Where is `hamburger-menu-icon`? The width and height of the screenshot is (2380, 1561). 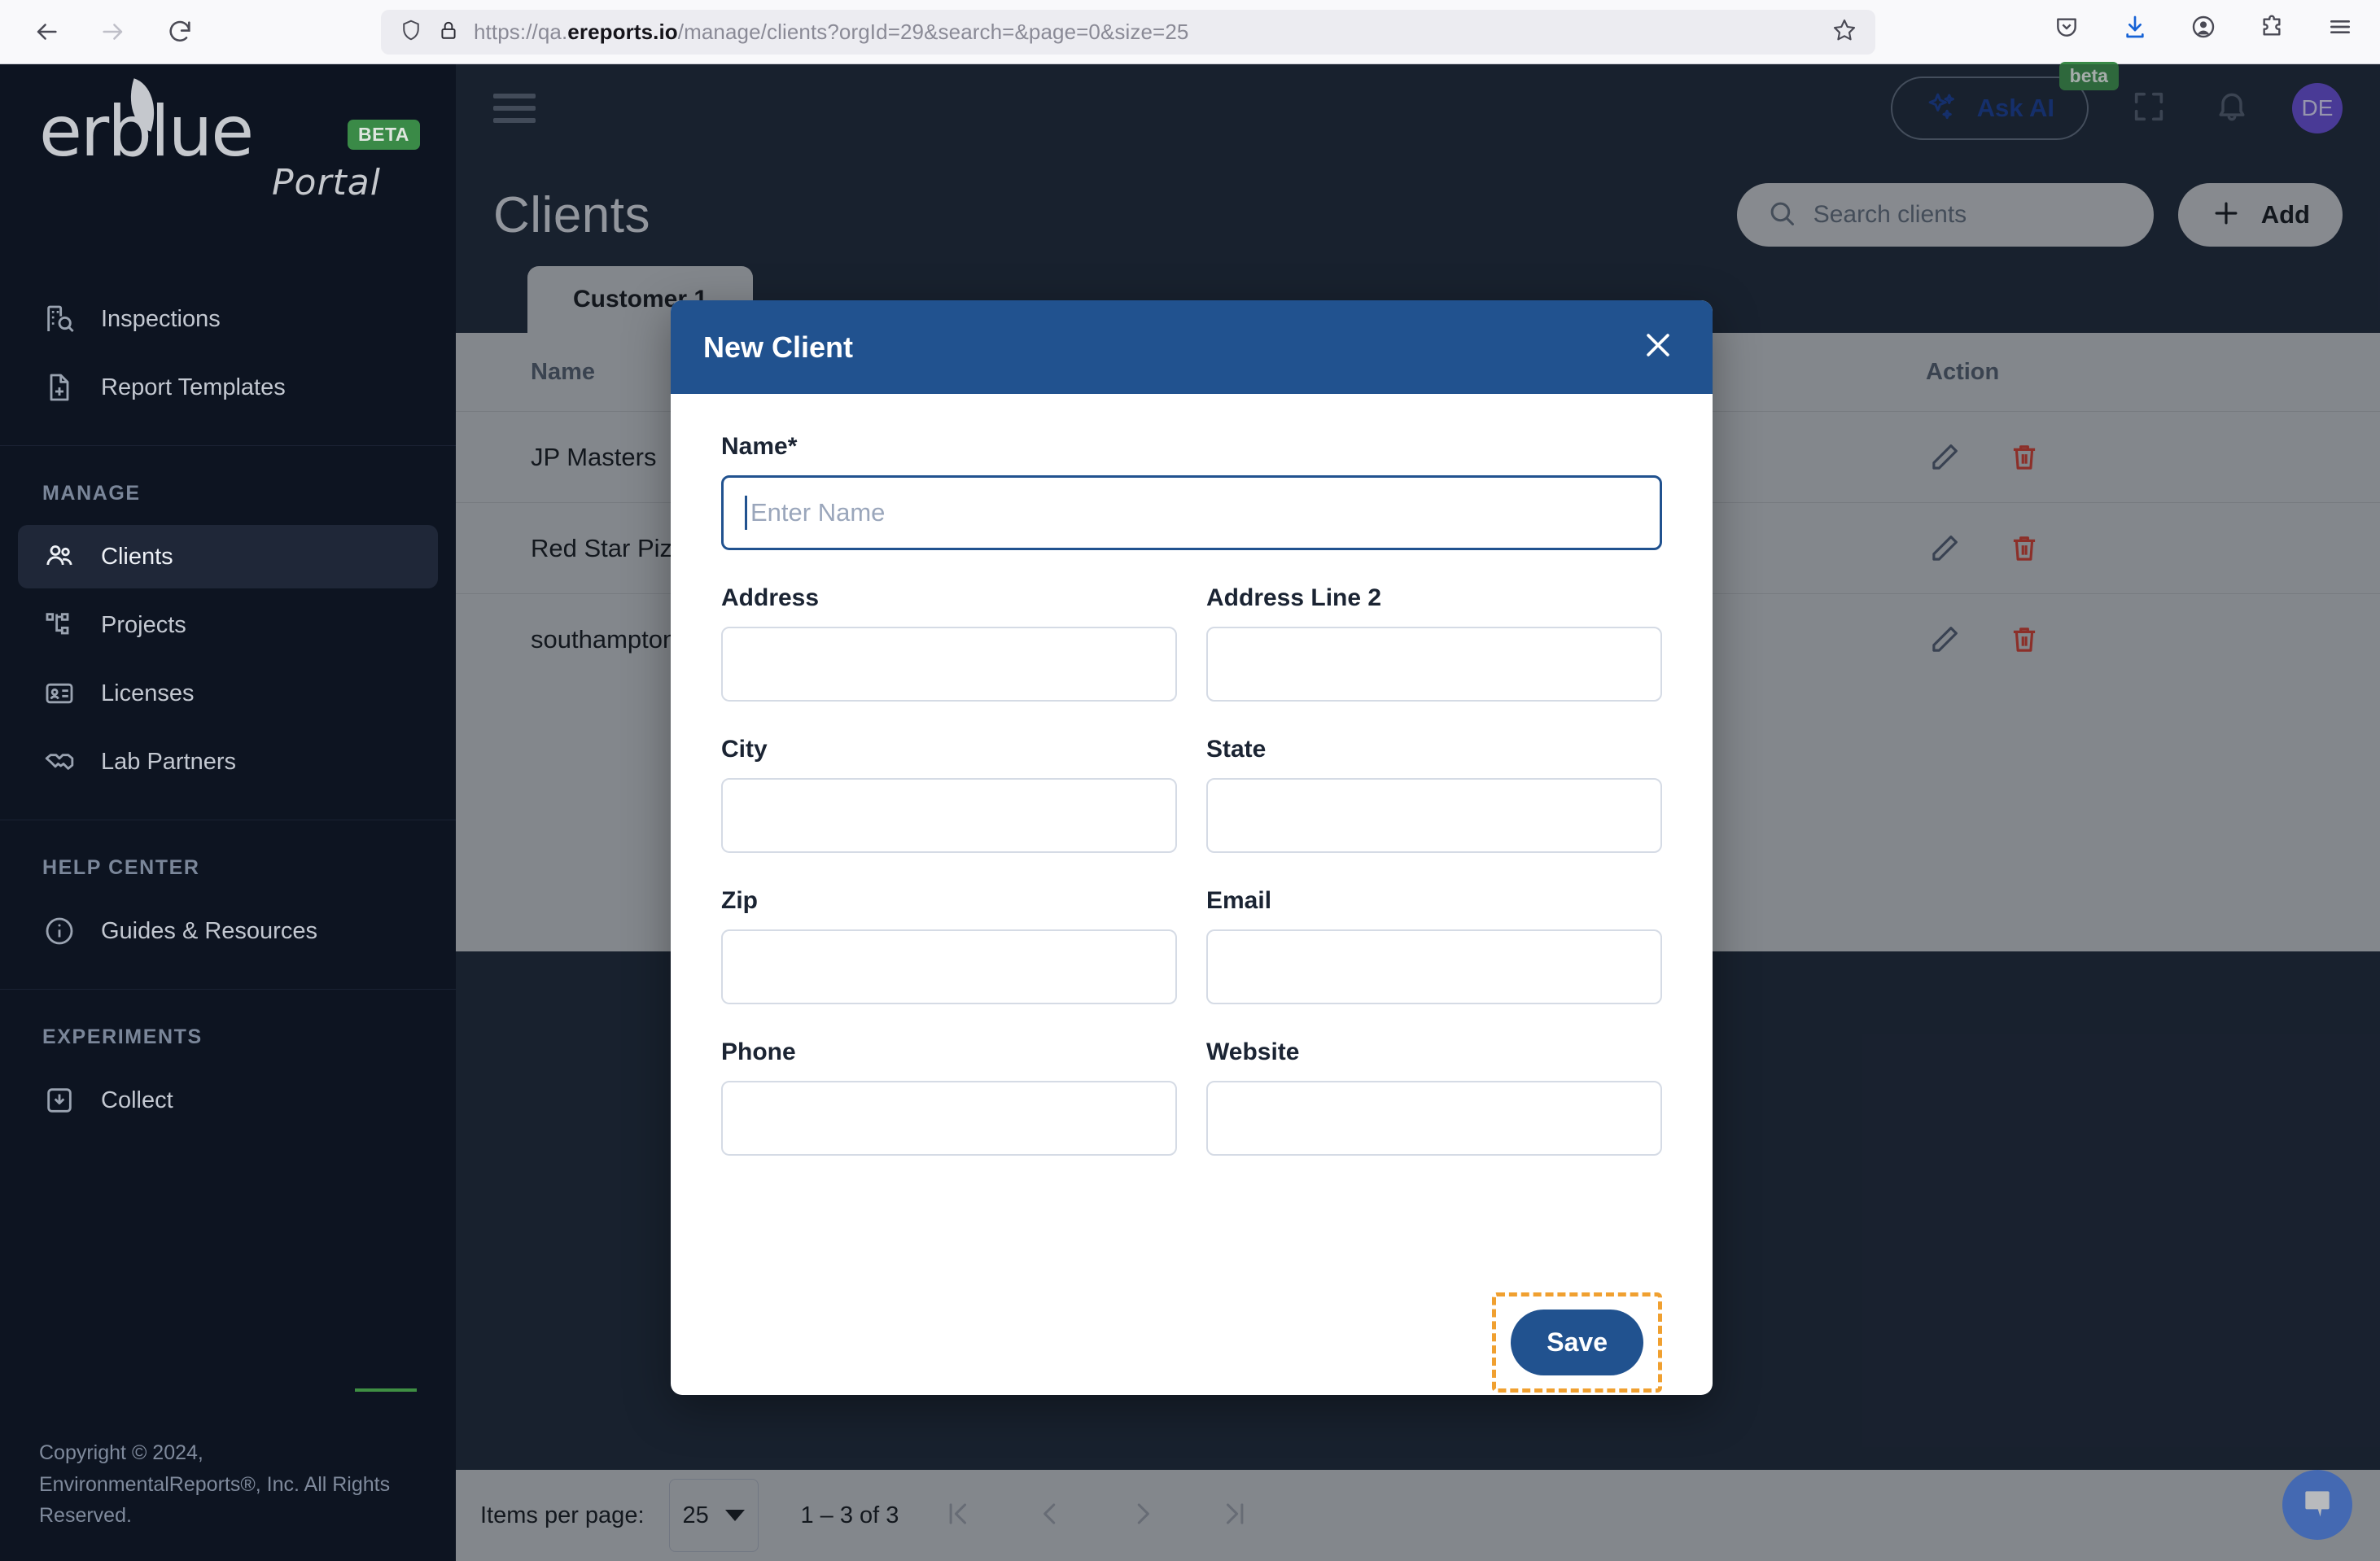
hamburger-menu-icon is located at coordinates (2340, 29).